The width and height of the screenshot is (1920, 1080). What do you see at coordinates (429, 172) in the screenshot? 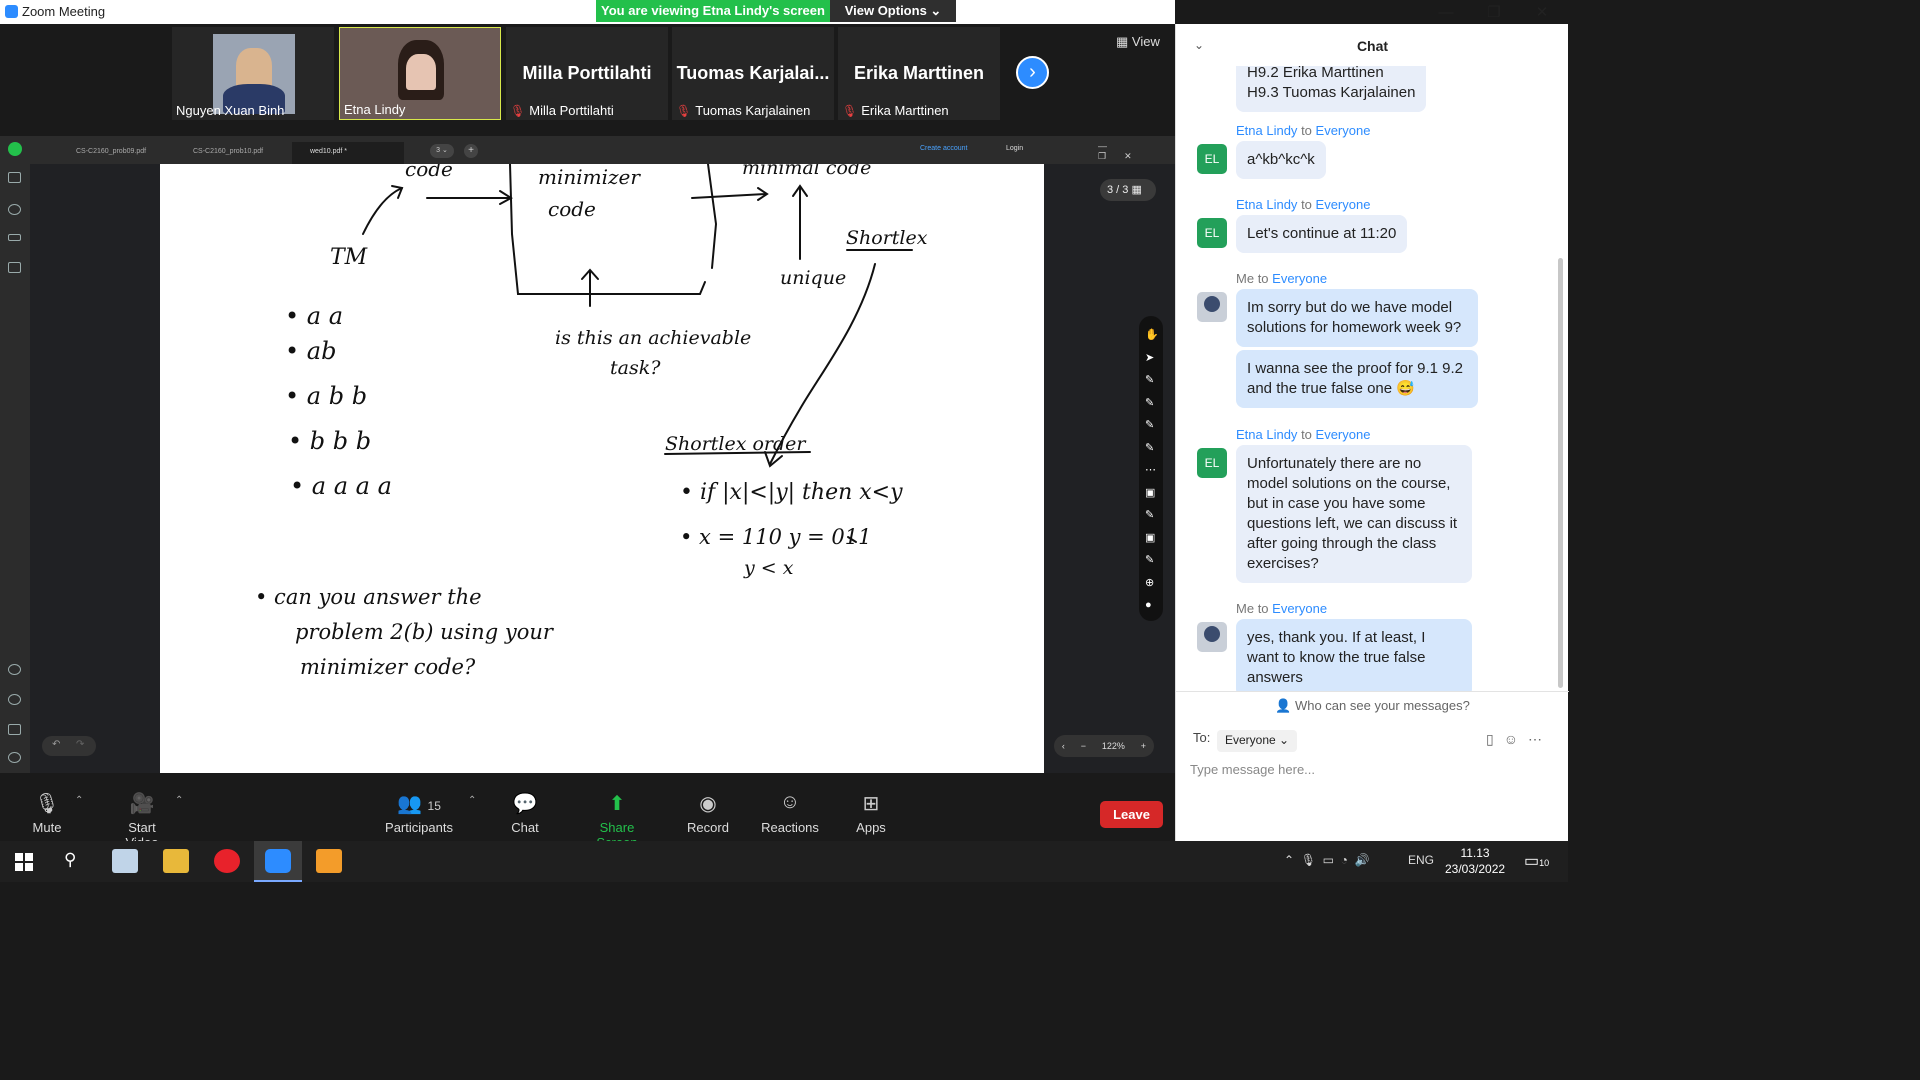
I see `label-code: code` at bounding box center [429, 172].